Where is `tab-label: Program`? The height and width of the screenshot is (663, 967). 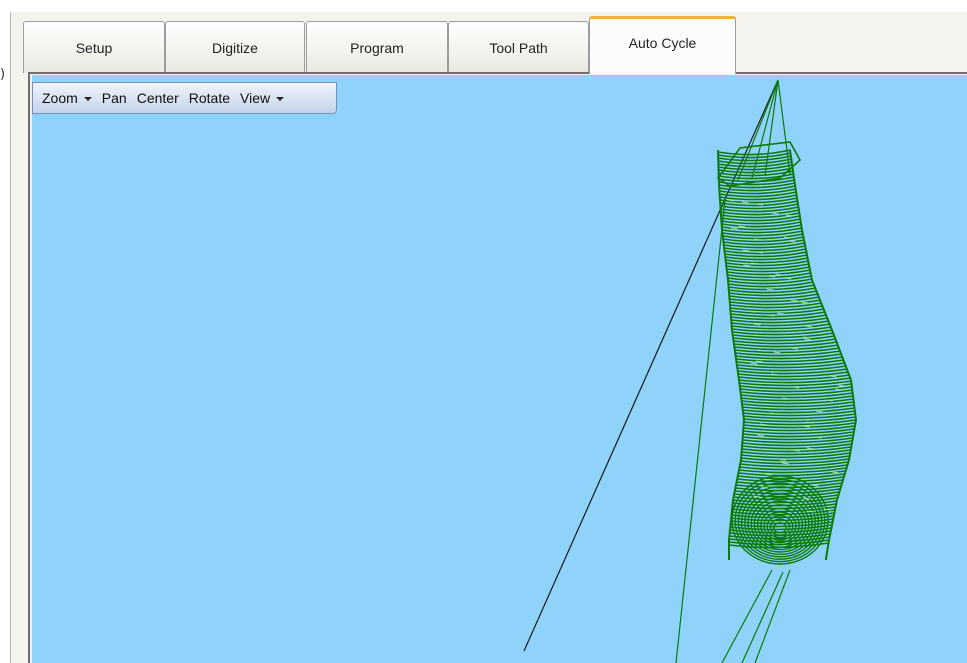
tab-label: Program is located at coordinates (377, 47).